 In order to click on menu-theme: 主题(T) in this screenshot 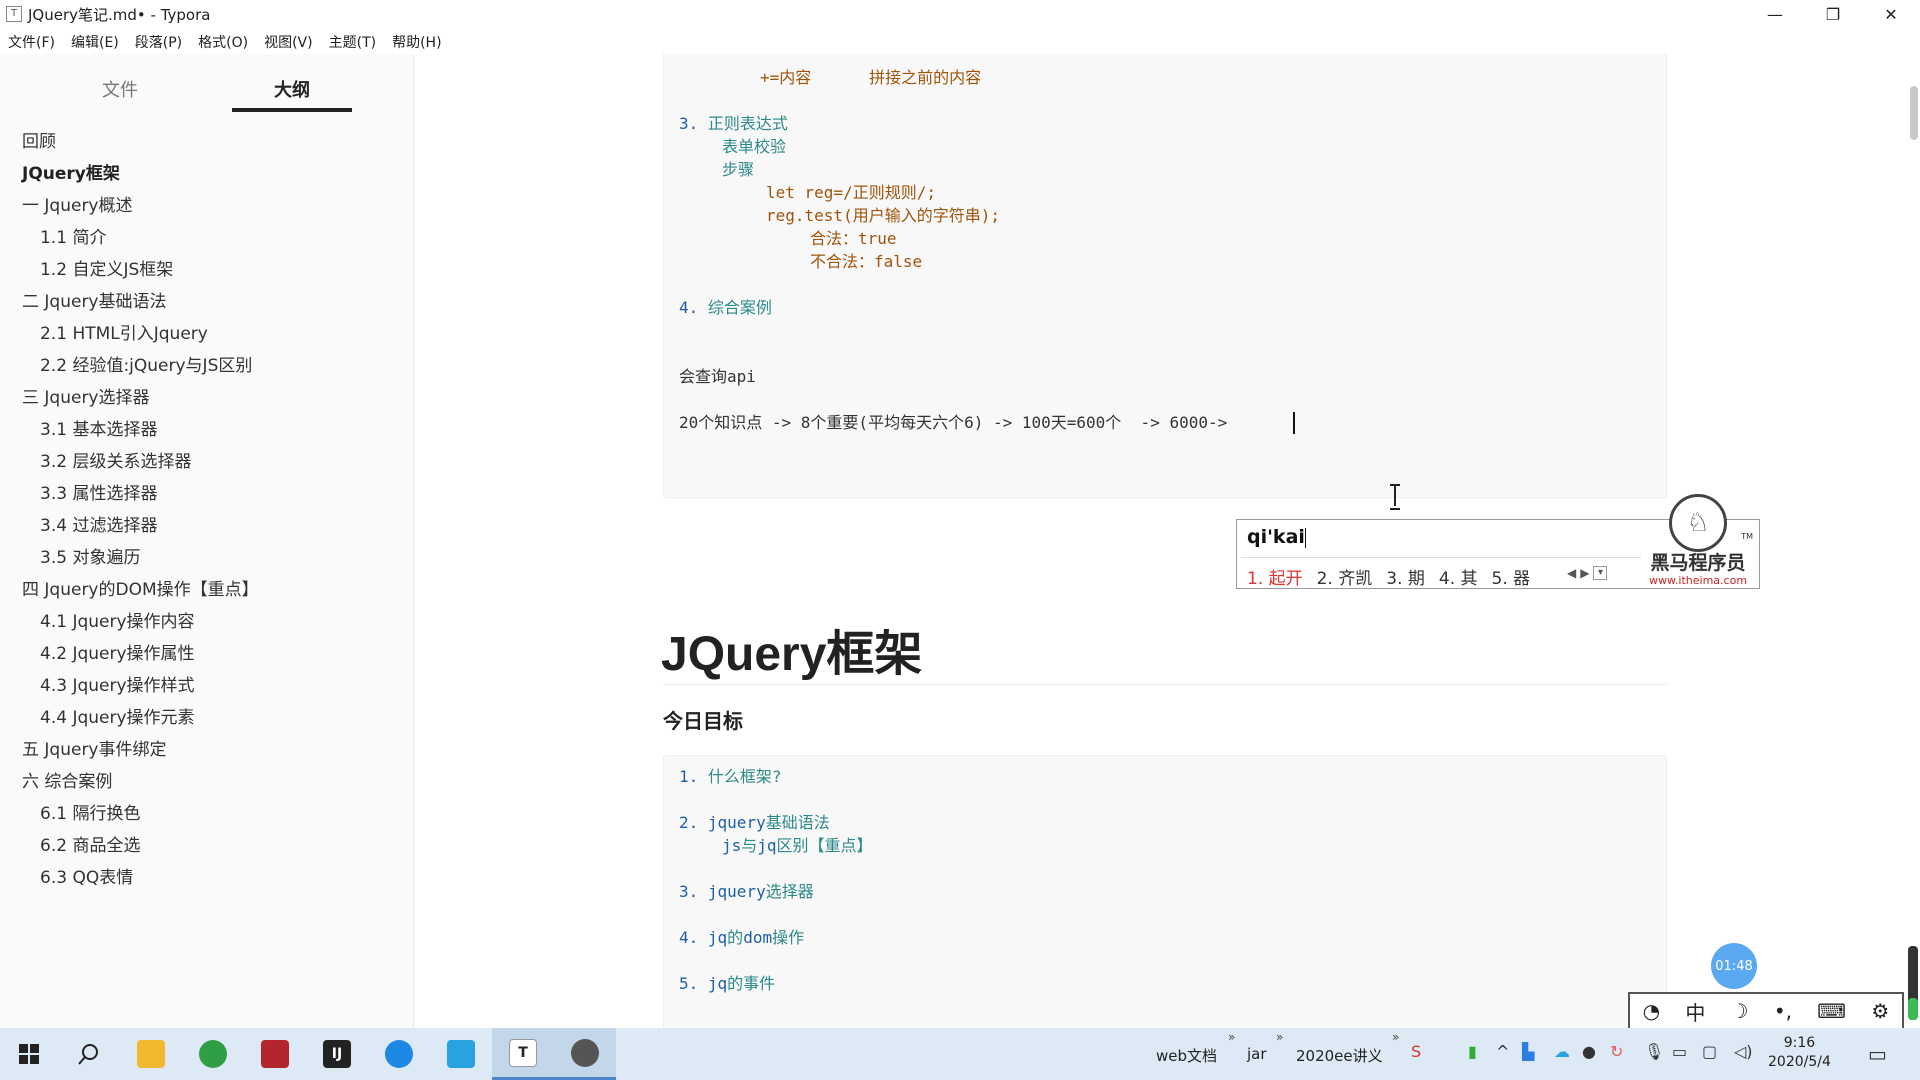, I will do `click(352, 42)`.